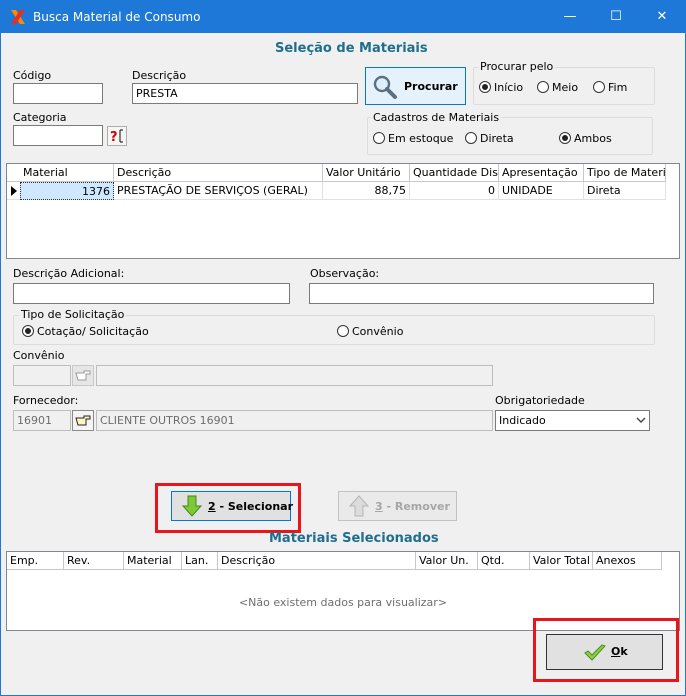 The height and width of the screenshot is (696, 686). Describe the element at coordinates (40, 117) in the screenshot. I see `categoria-label: Categoria` at that location.